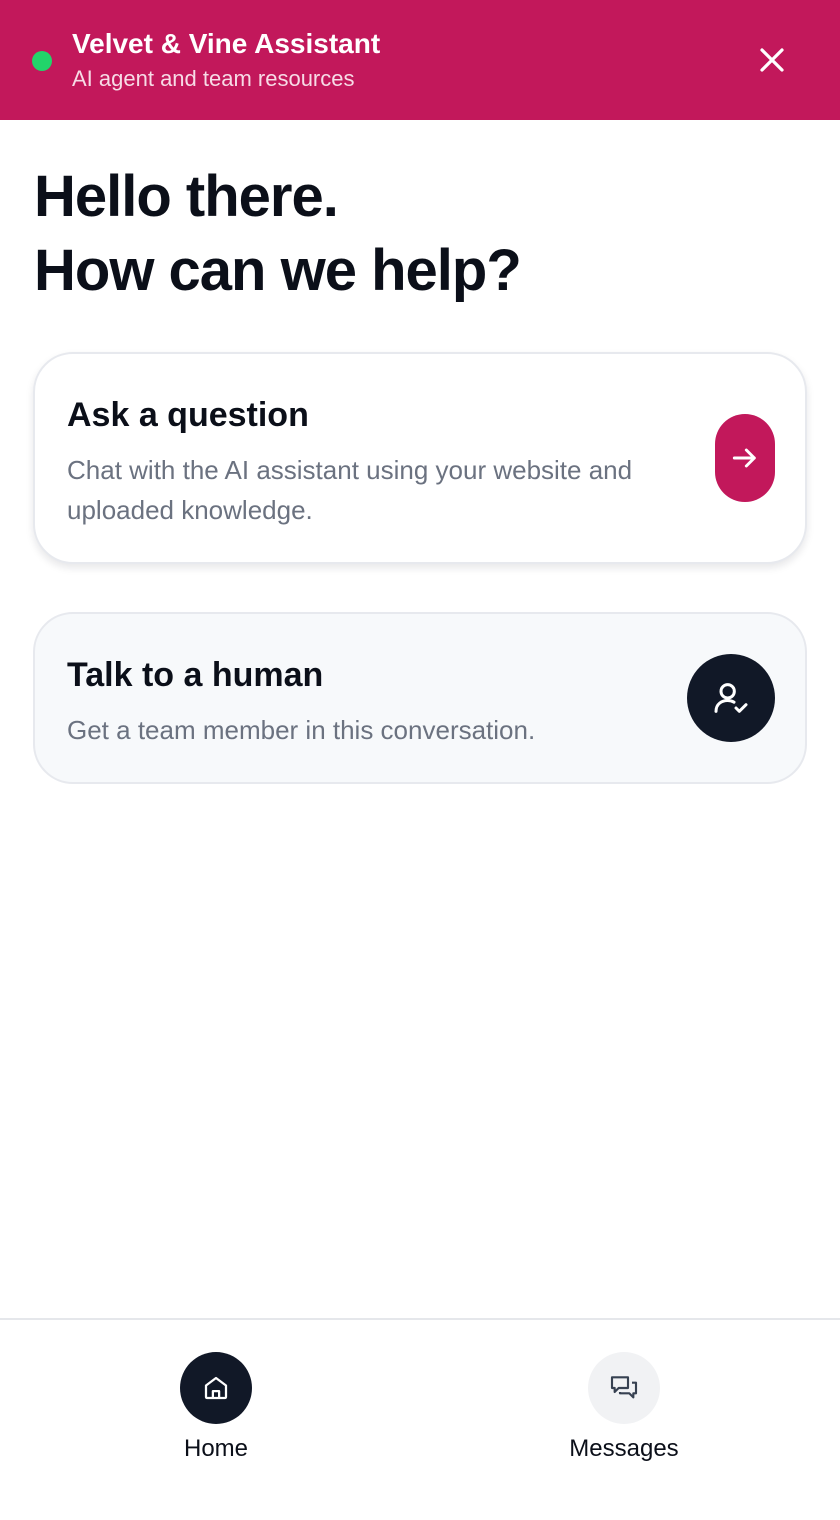 The image size is (840, 1520). I want to click on arrow-right-icon, so click(744, 458).